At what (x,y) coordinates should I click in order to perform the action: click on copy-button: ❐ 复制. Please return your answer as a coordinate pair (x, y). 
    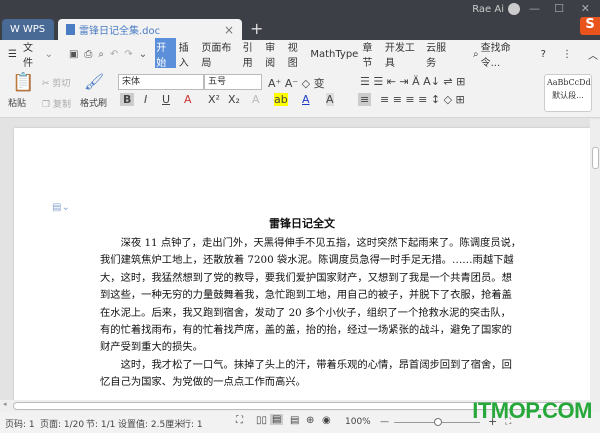
    Looking at the image, I should click on (56, 103).